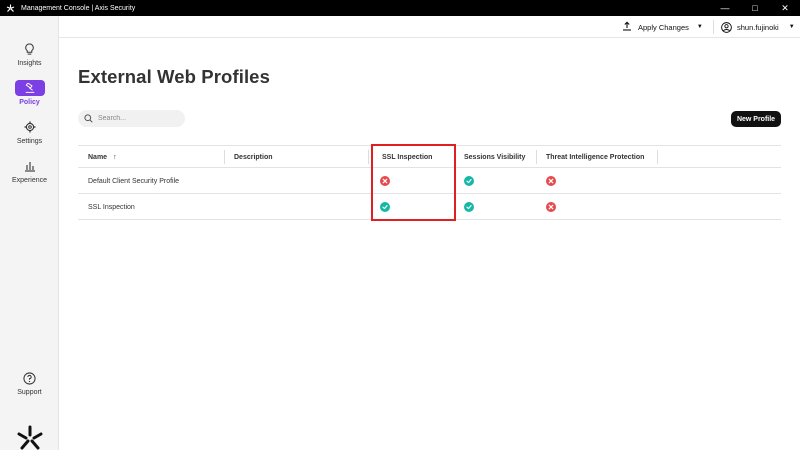  What do you see at coordinates (400, 8) in the screenshot?
I see `window-title-bar: Management Console | Axis Security — □ ✕` at bounding box center [400, 8].